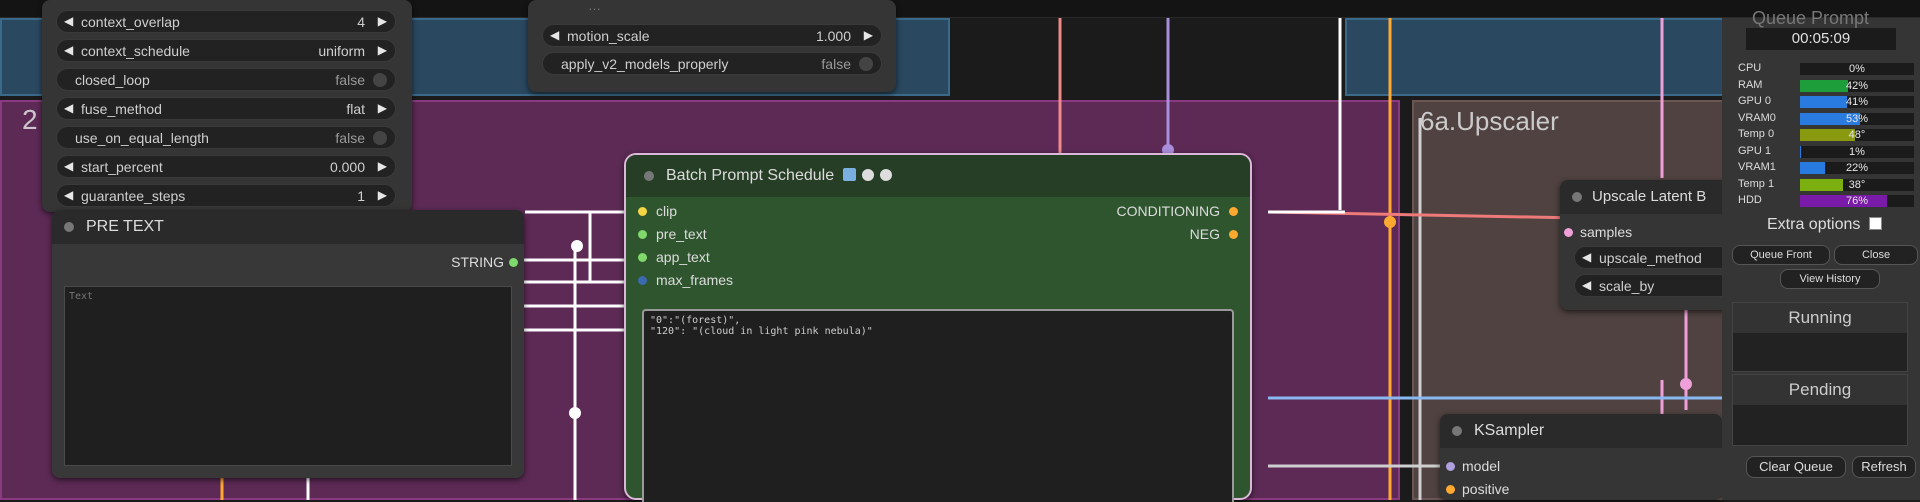 The height and width of the screenshot is (502, 1920). What do you see at coordinates (226, 50) in the screenshot?
I see `context-schedule-widget: ◀ context_schedule uniform ▶` at bounding box center [226, 50].